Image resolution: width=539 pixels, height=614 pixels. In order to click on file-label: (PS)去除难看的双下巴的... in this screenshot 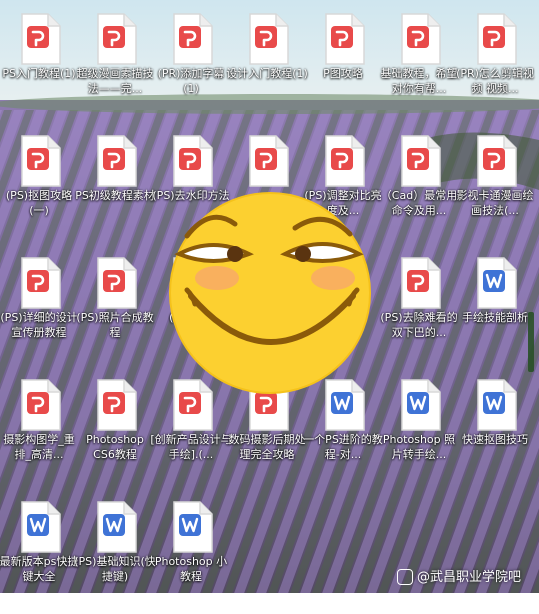, I will do `click(419, 325)`.